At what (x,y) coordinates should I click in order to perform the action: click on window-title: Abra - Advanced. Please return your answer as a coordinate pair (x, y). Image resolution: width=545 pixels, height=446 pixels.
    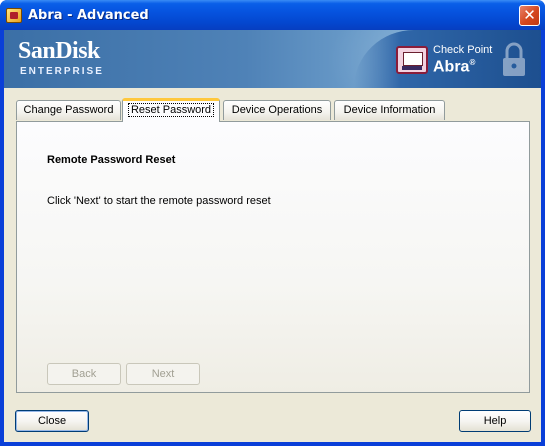
    Looking at the image, I should click on (88, 15).